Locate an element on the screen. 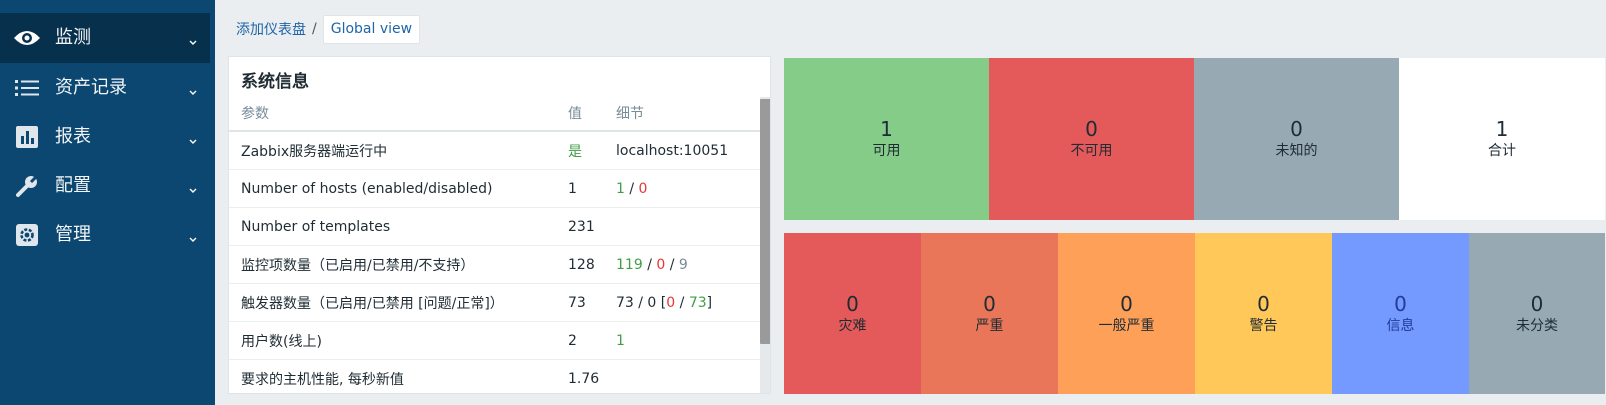 This screenshot has height=405, width=1606. severity-tile-not-classified: 0 未分类 is located at coordinates (1537, 313).